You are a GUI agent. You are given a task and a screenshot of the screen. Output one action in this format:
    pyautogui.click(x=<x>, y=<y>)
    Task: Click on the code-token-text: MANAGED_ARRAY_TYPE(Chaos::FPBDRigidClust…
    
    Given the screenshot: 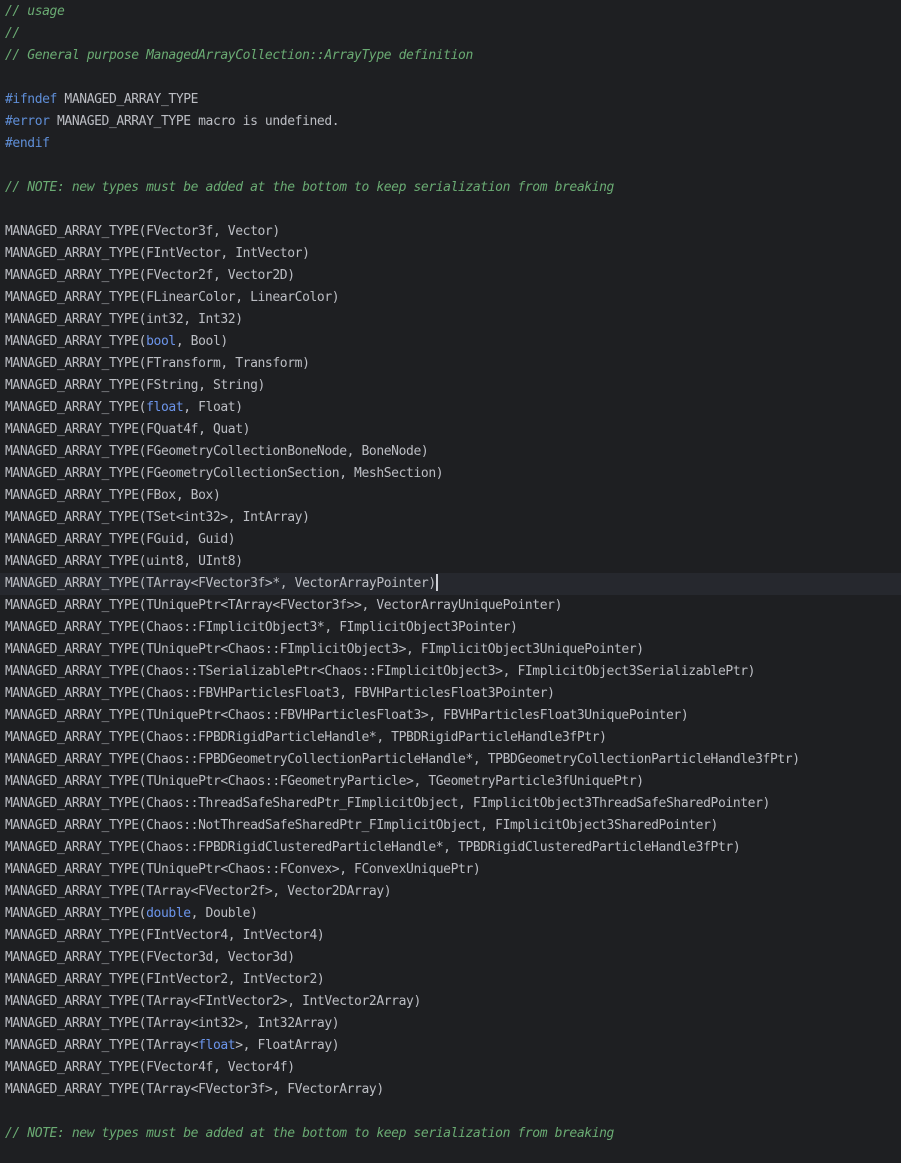 What is the action you would take?
    pyautogui.click(x=373, y=847)
    